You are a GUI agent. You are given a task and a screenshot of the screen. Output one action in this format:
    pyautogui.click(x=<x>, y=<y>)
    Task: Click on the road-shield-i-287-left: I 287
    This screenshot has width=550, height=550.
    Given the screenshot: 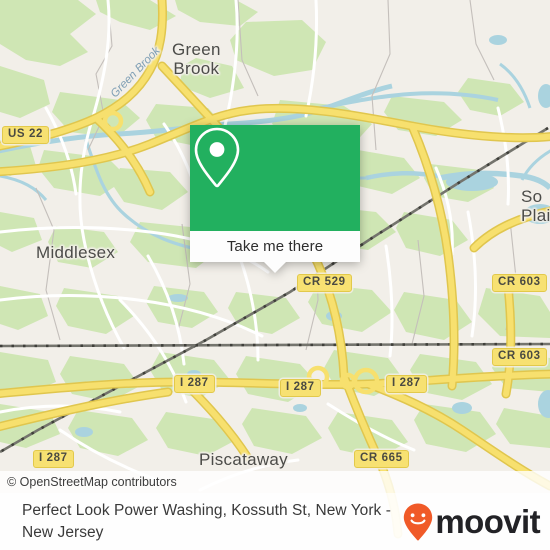 What is the action you would take?
    pyautogui.click(x=194, y=384)
    